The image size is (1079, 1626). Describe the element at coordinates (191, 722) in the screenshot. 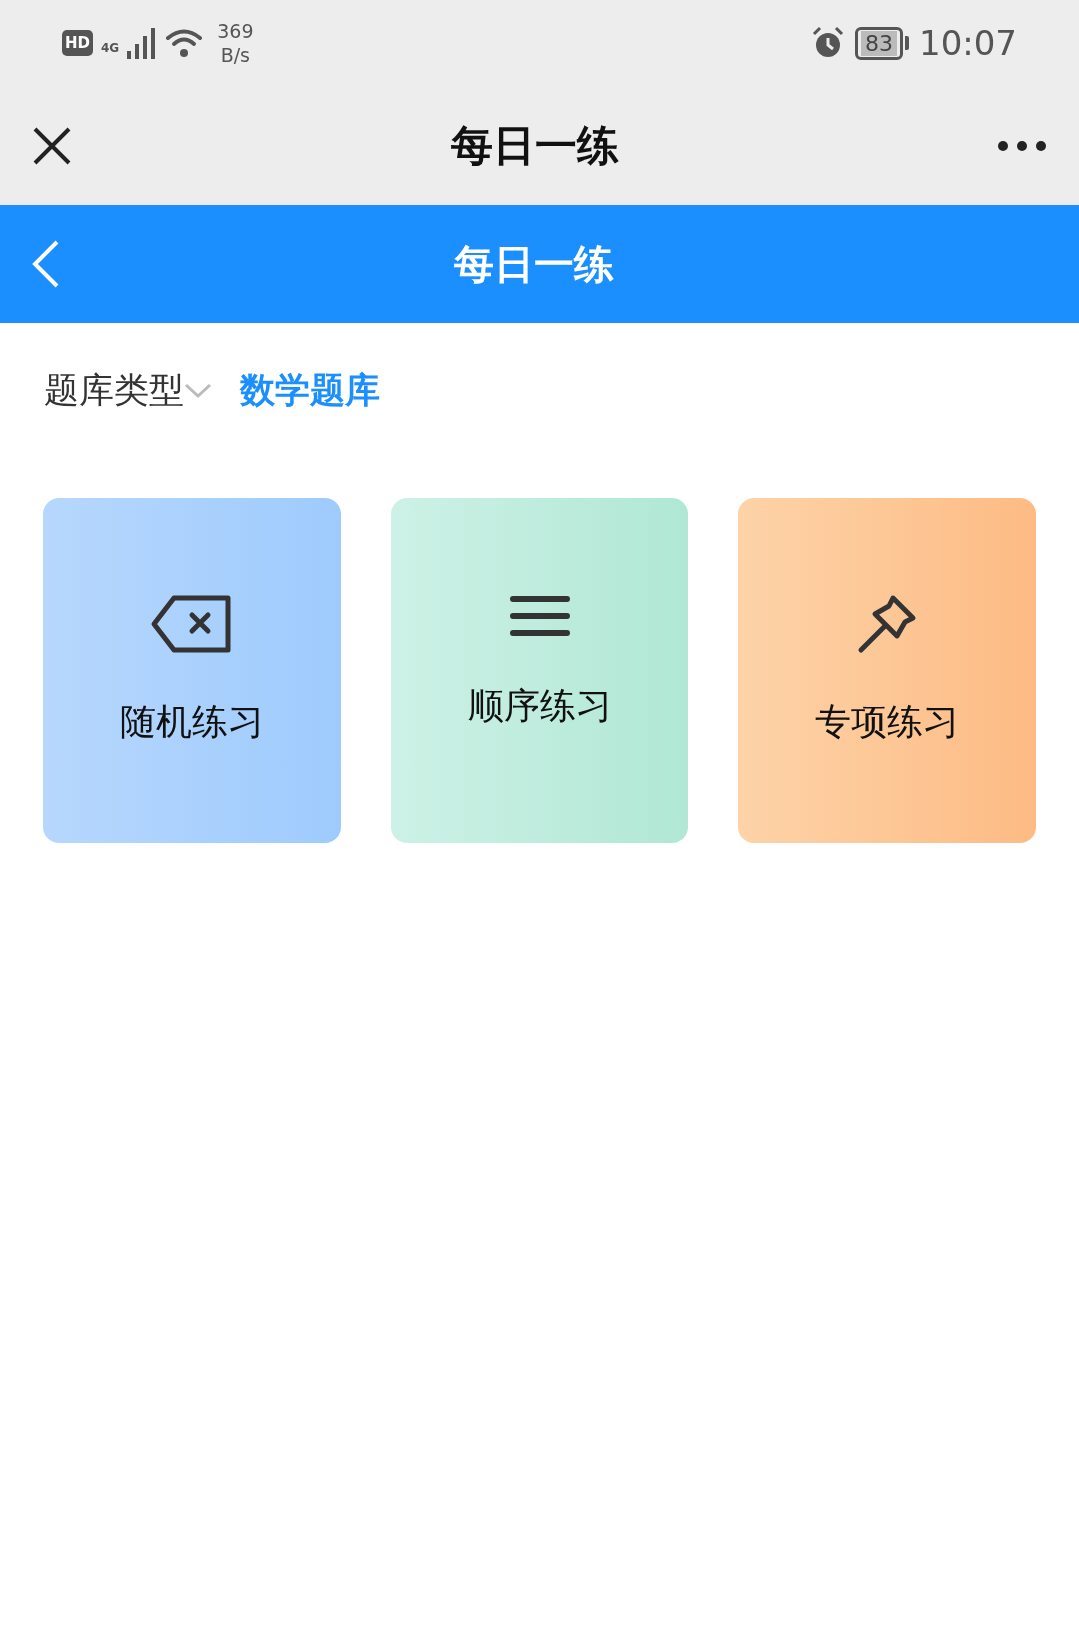

I see `card-label: 随机练习` at that location.